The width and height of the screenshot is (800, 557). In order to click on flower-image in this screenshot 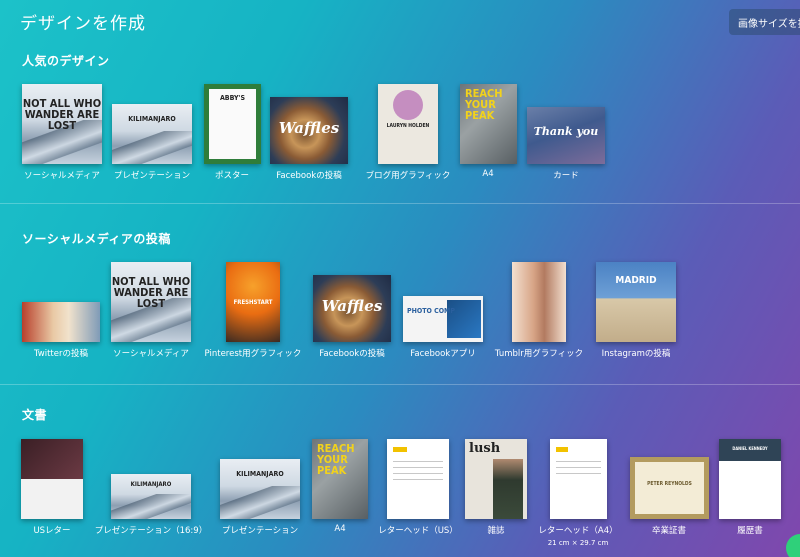, I will do `click(52, 459)`.